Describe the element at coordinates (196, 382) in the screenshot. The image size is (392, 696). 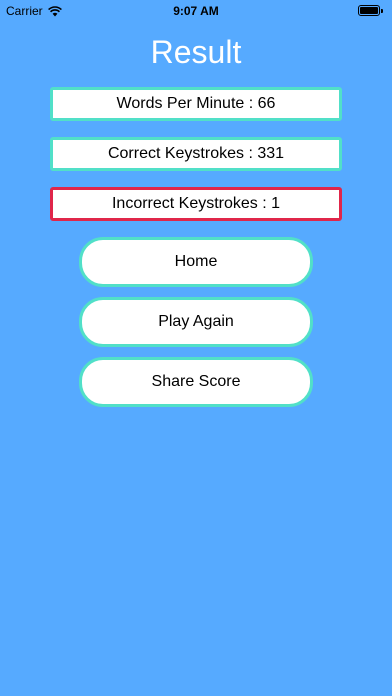
I see `share-score-button: Share Score` at that location.